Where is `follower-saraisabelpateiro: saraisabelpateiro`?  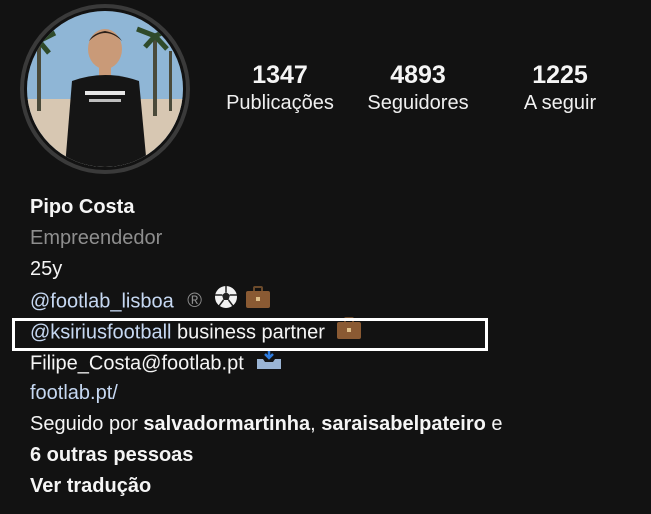 follower-saraisabelpateiro: saraisabelpateiro is located at coordinates (403, 424).